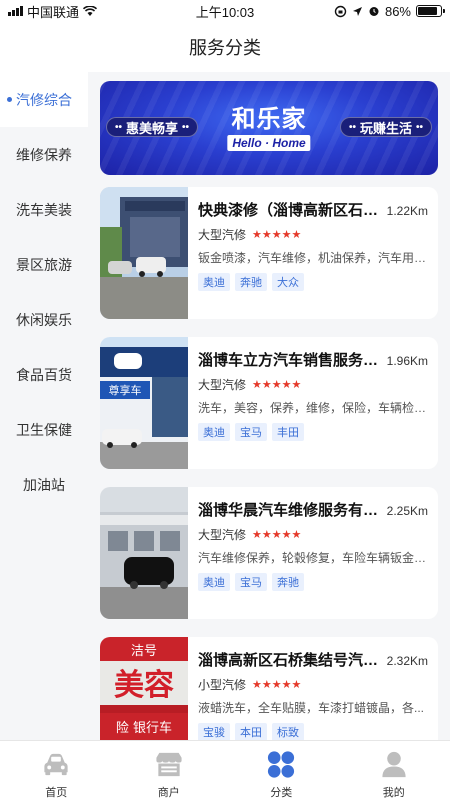  I want to click on sidebar-item-label: 卫生保健, so click(44, 429).